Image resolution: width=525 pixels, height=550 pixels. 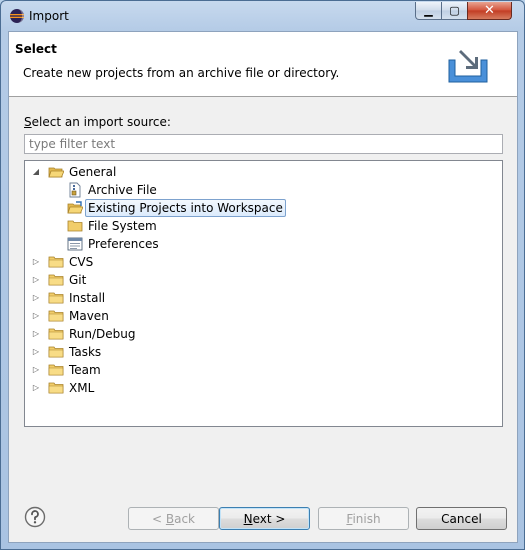 What do you see at coordinates (184, 518) in the screenshot?
I see `back-rest: ack` at bounding box center [184, 518].